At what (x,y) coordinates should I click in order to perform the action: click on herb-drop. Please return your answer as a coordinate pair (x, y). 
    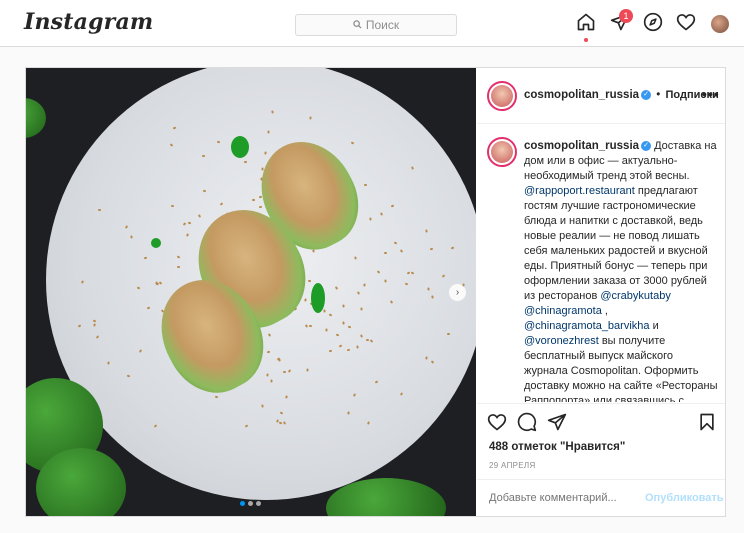
    Looking at the image, I should click on (240, 147).